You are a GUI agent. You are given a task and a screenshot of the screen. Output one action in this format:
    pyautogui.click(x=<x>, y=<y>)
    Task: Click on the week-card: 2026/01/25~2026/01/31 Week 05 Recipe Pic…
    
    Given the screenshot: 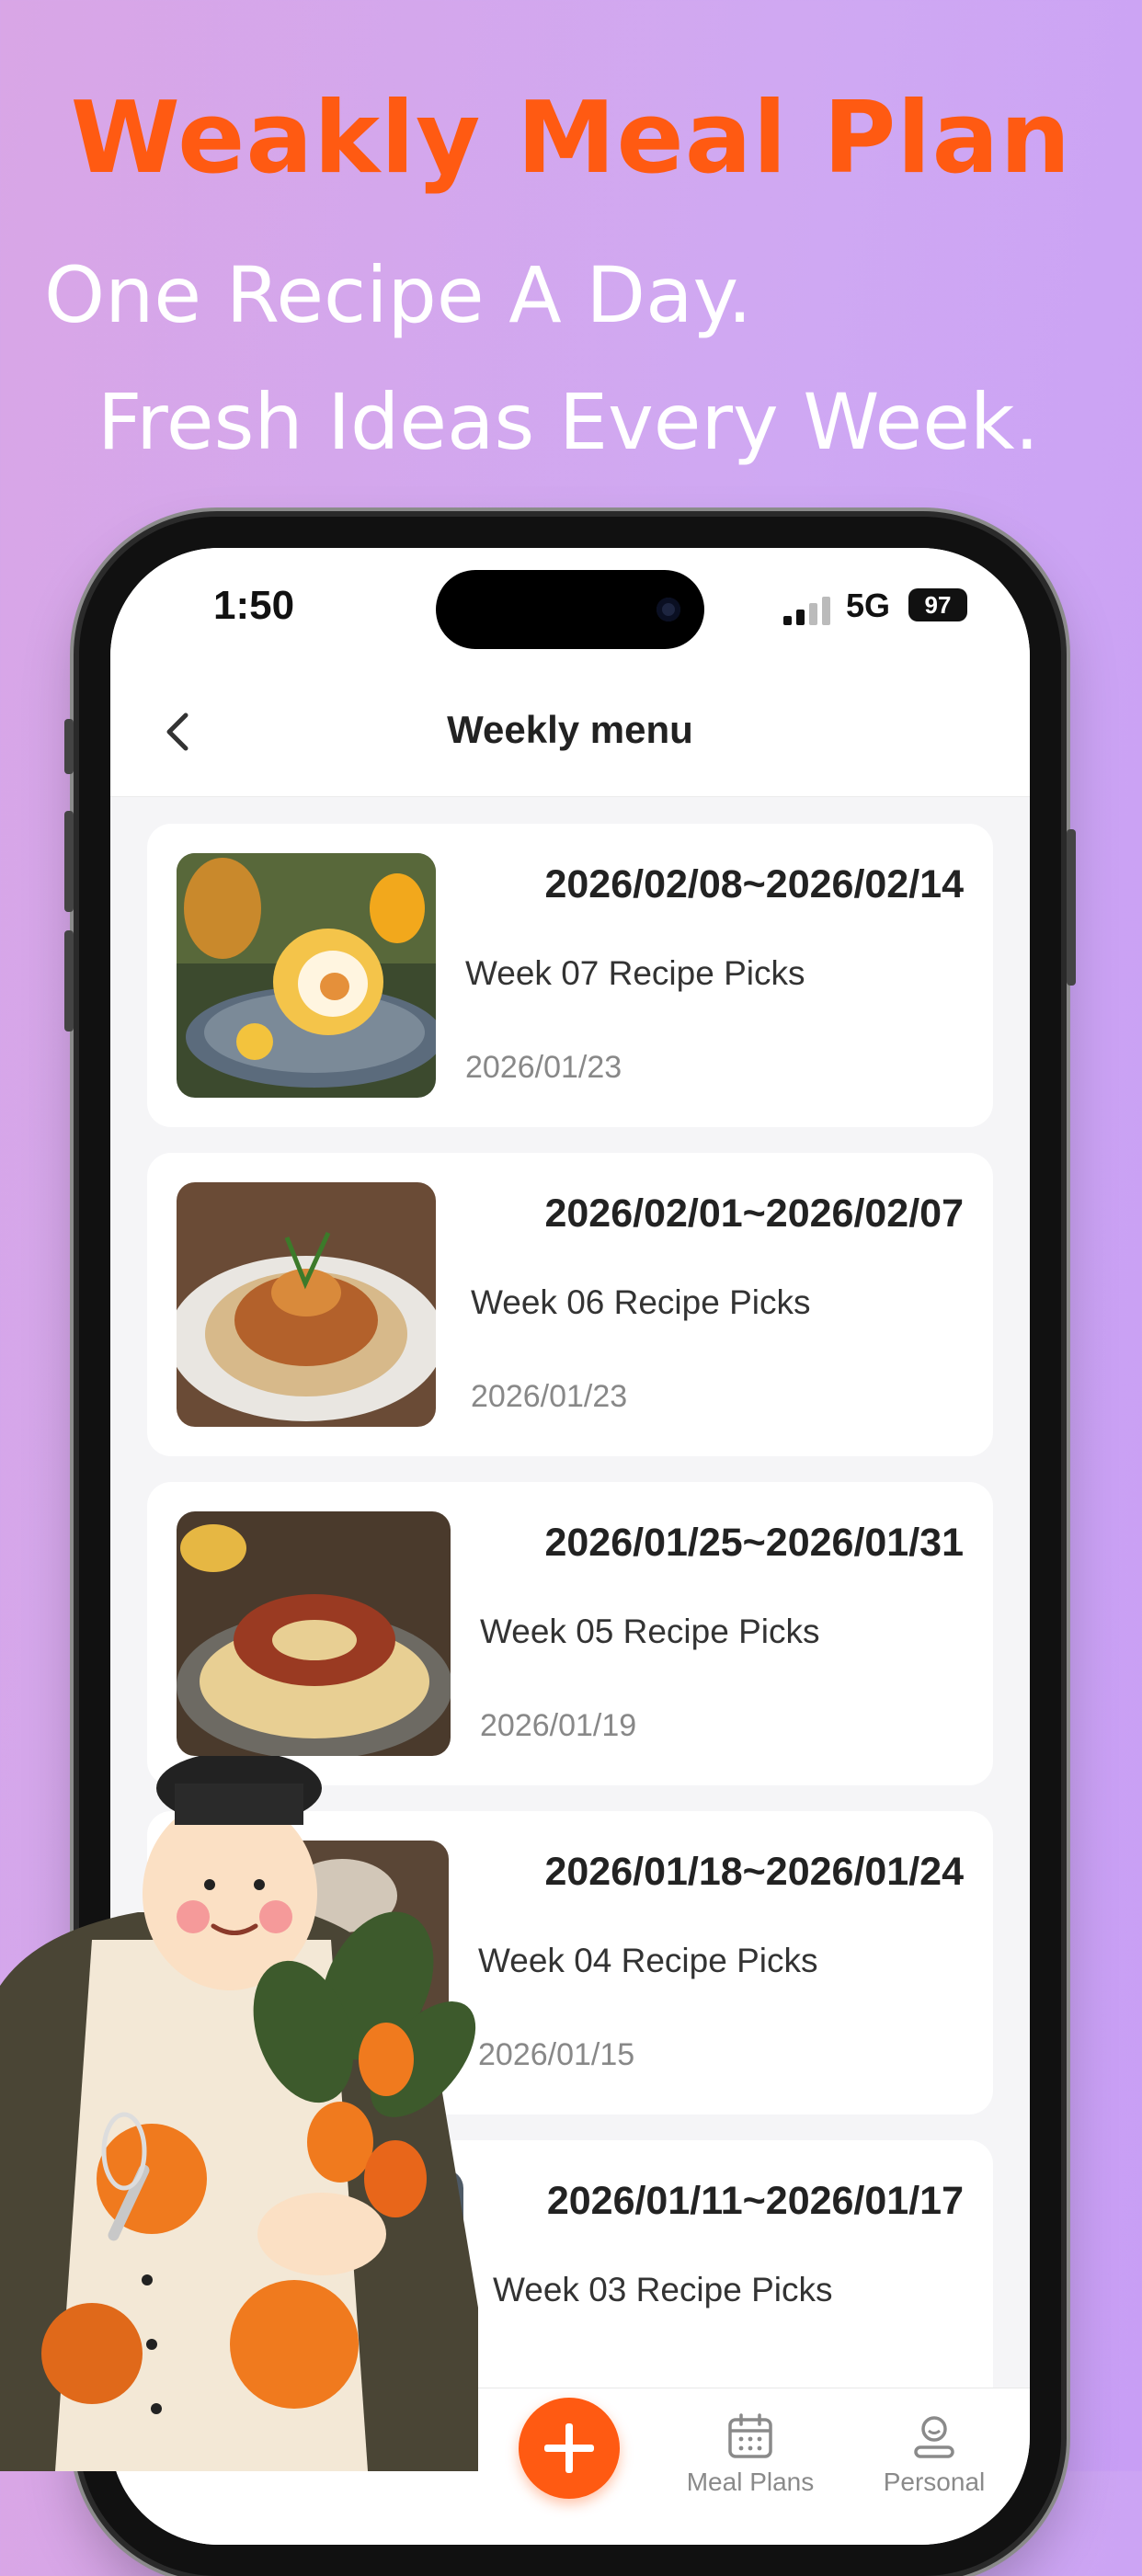 What is the action you would take?
    pyautogui.click(x=570, y=1633)
    